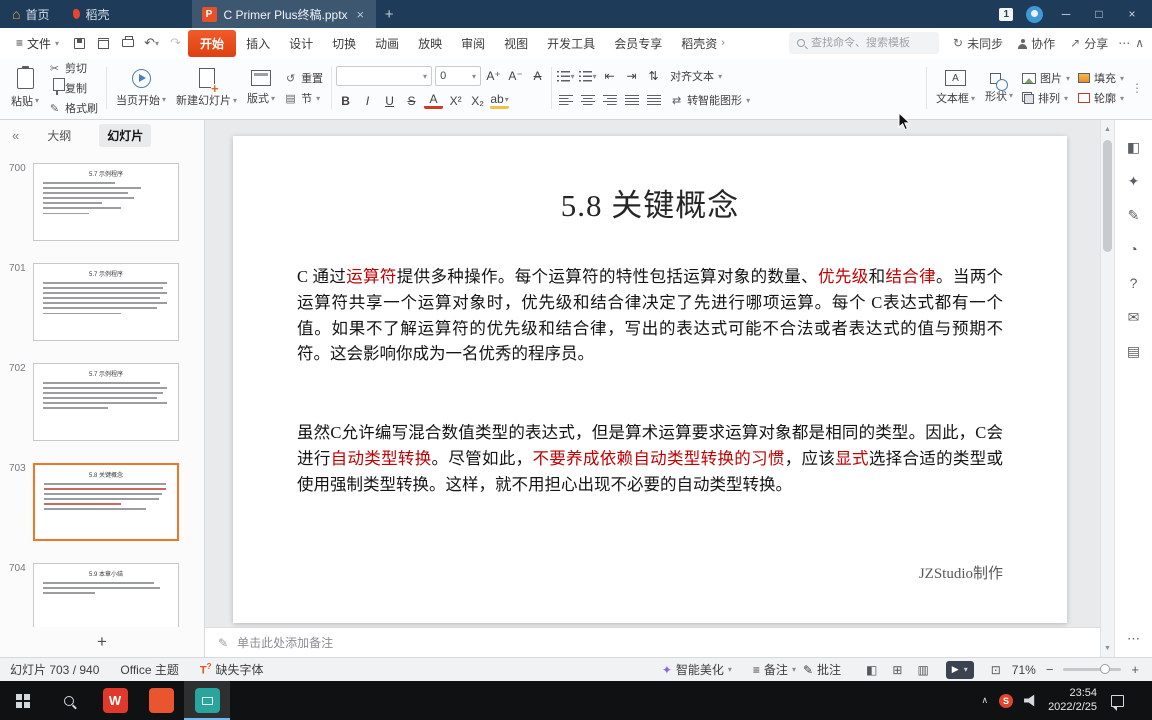 The height and width of the screenshot is (720, 1152). What do you see at coordinates (1107, 388) in the screenshot?
I see `canvas-scrollbar: ▲ ▼` at bounding box center [1107, 388].